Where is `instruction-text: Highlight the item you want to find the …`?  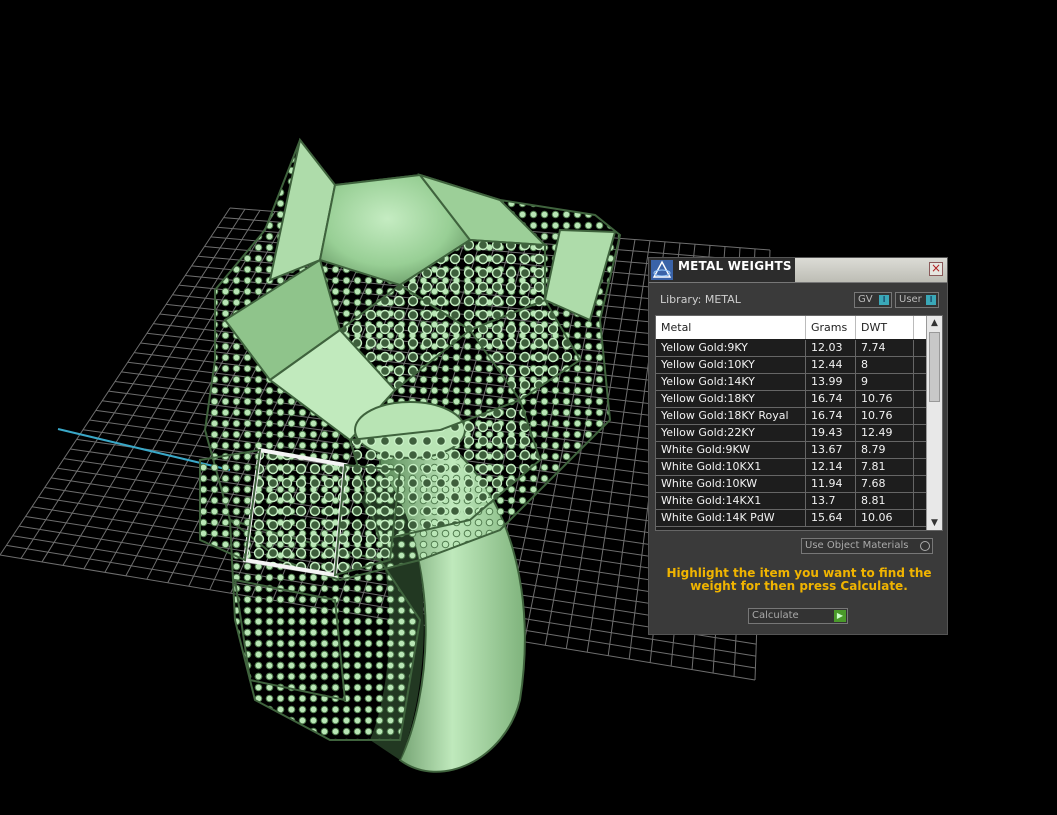
instruction-text: Highlight the item you want to find the … is located at coordinates (799, 579).